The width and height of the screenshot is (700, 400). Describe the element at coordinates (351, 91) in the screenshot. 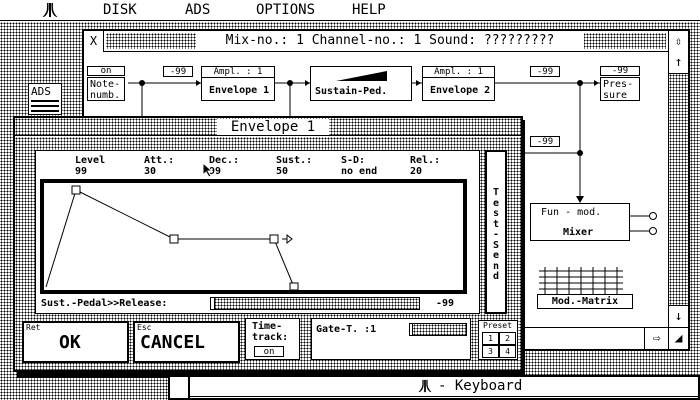

I see `sustain-pedal-label: Sustain-Ped.` at that location.